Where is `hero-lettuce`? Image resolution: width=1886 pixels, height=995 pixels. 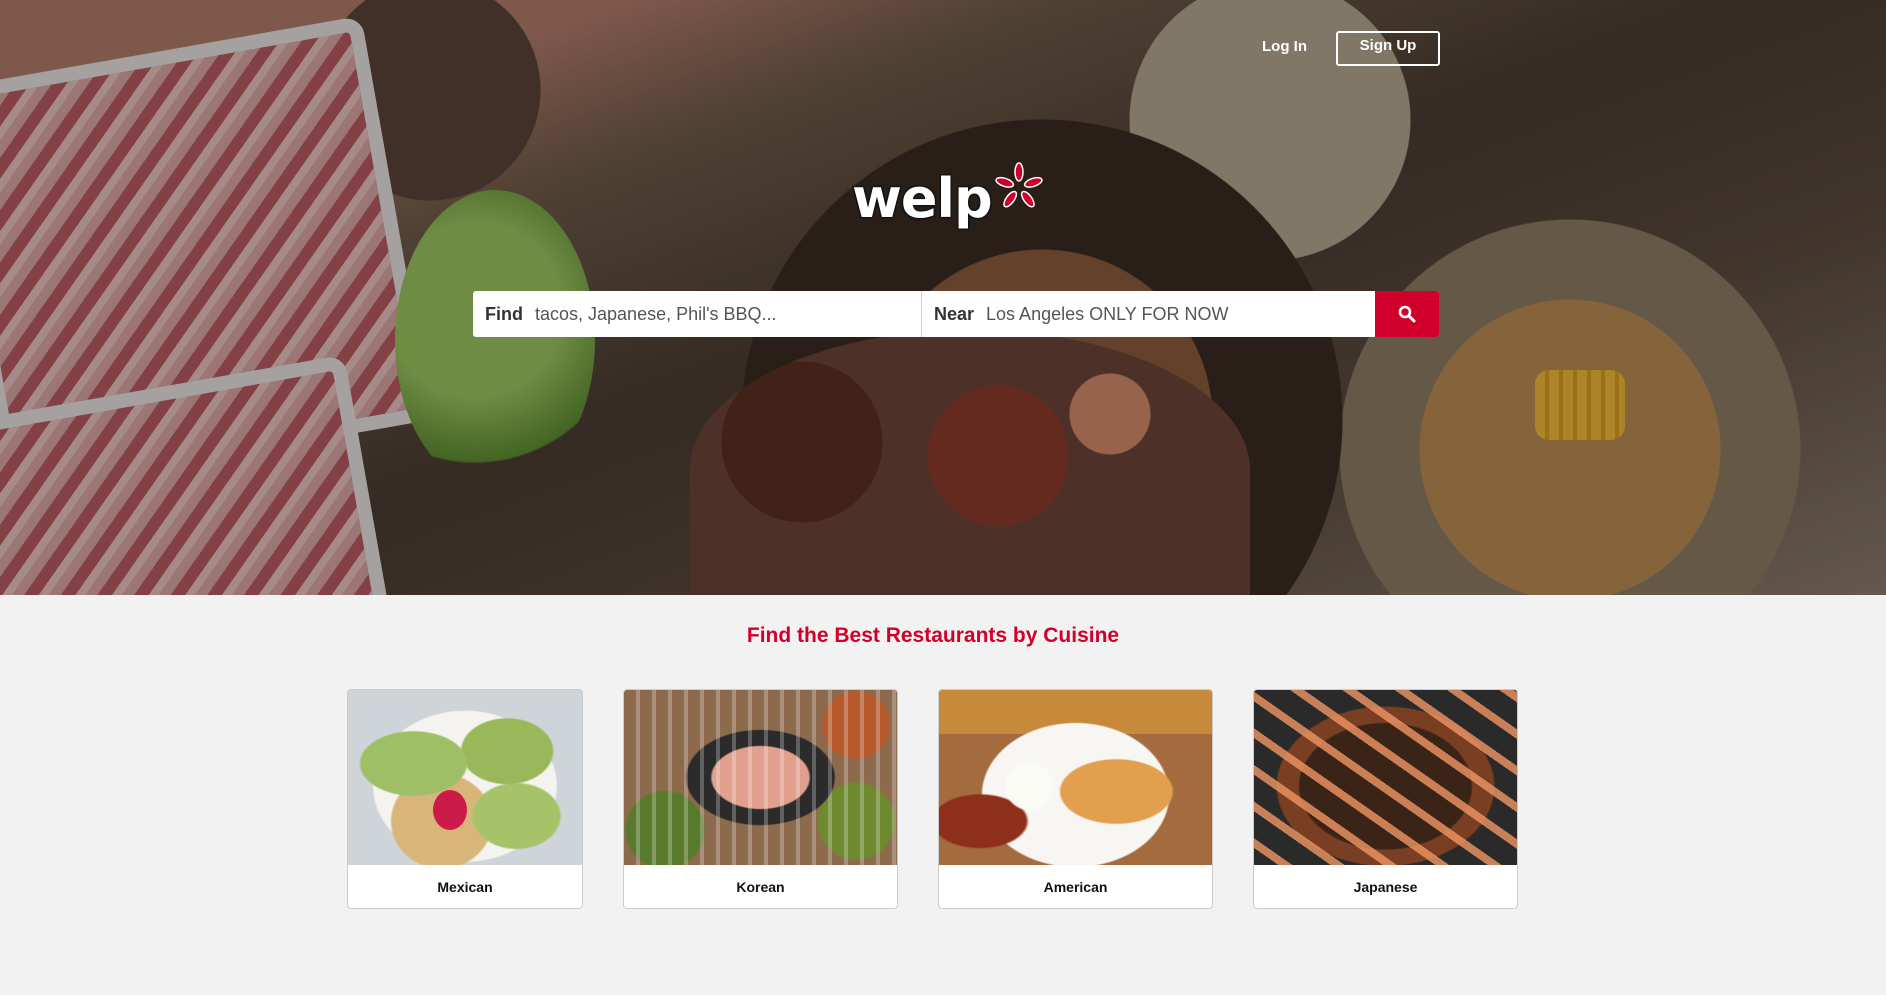
hero-lettuce is located at coordinates (495, 340).